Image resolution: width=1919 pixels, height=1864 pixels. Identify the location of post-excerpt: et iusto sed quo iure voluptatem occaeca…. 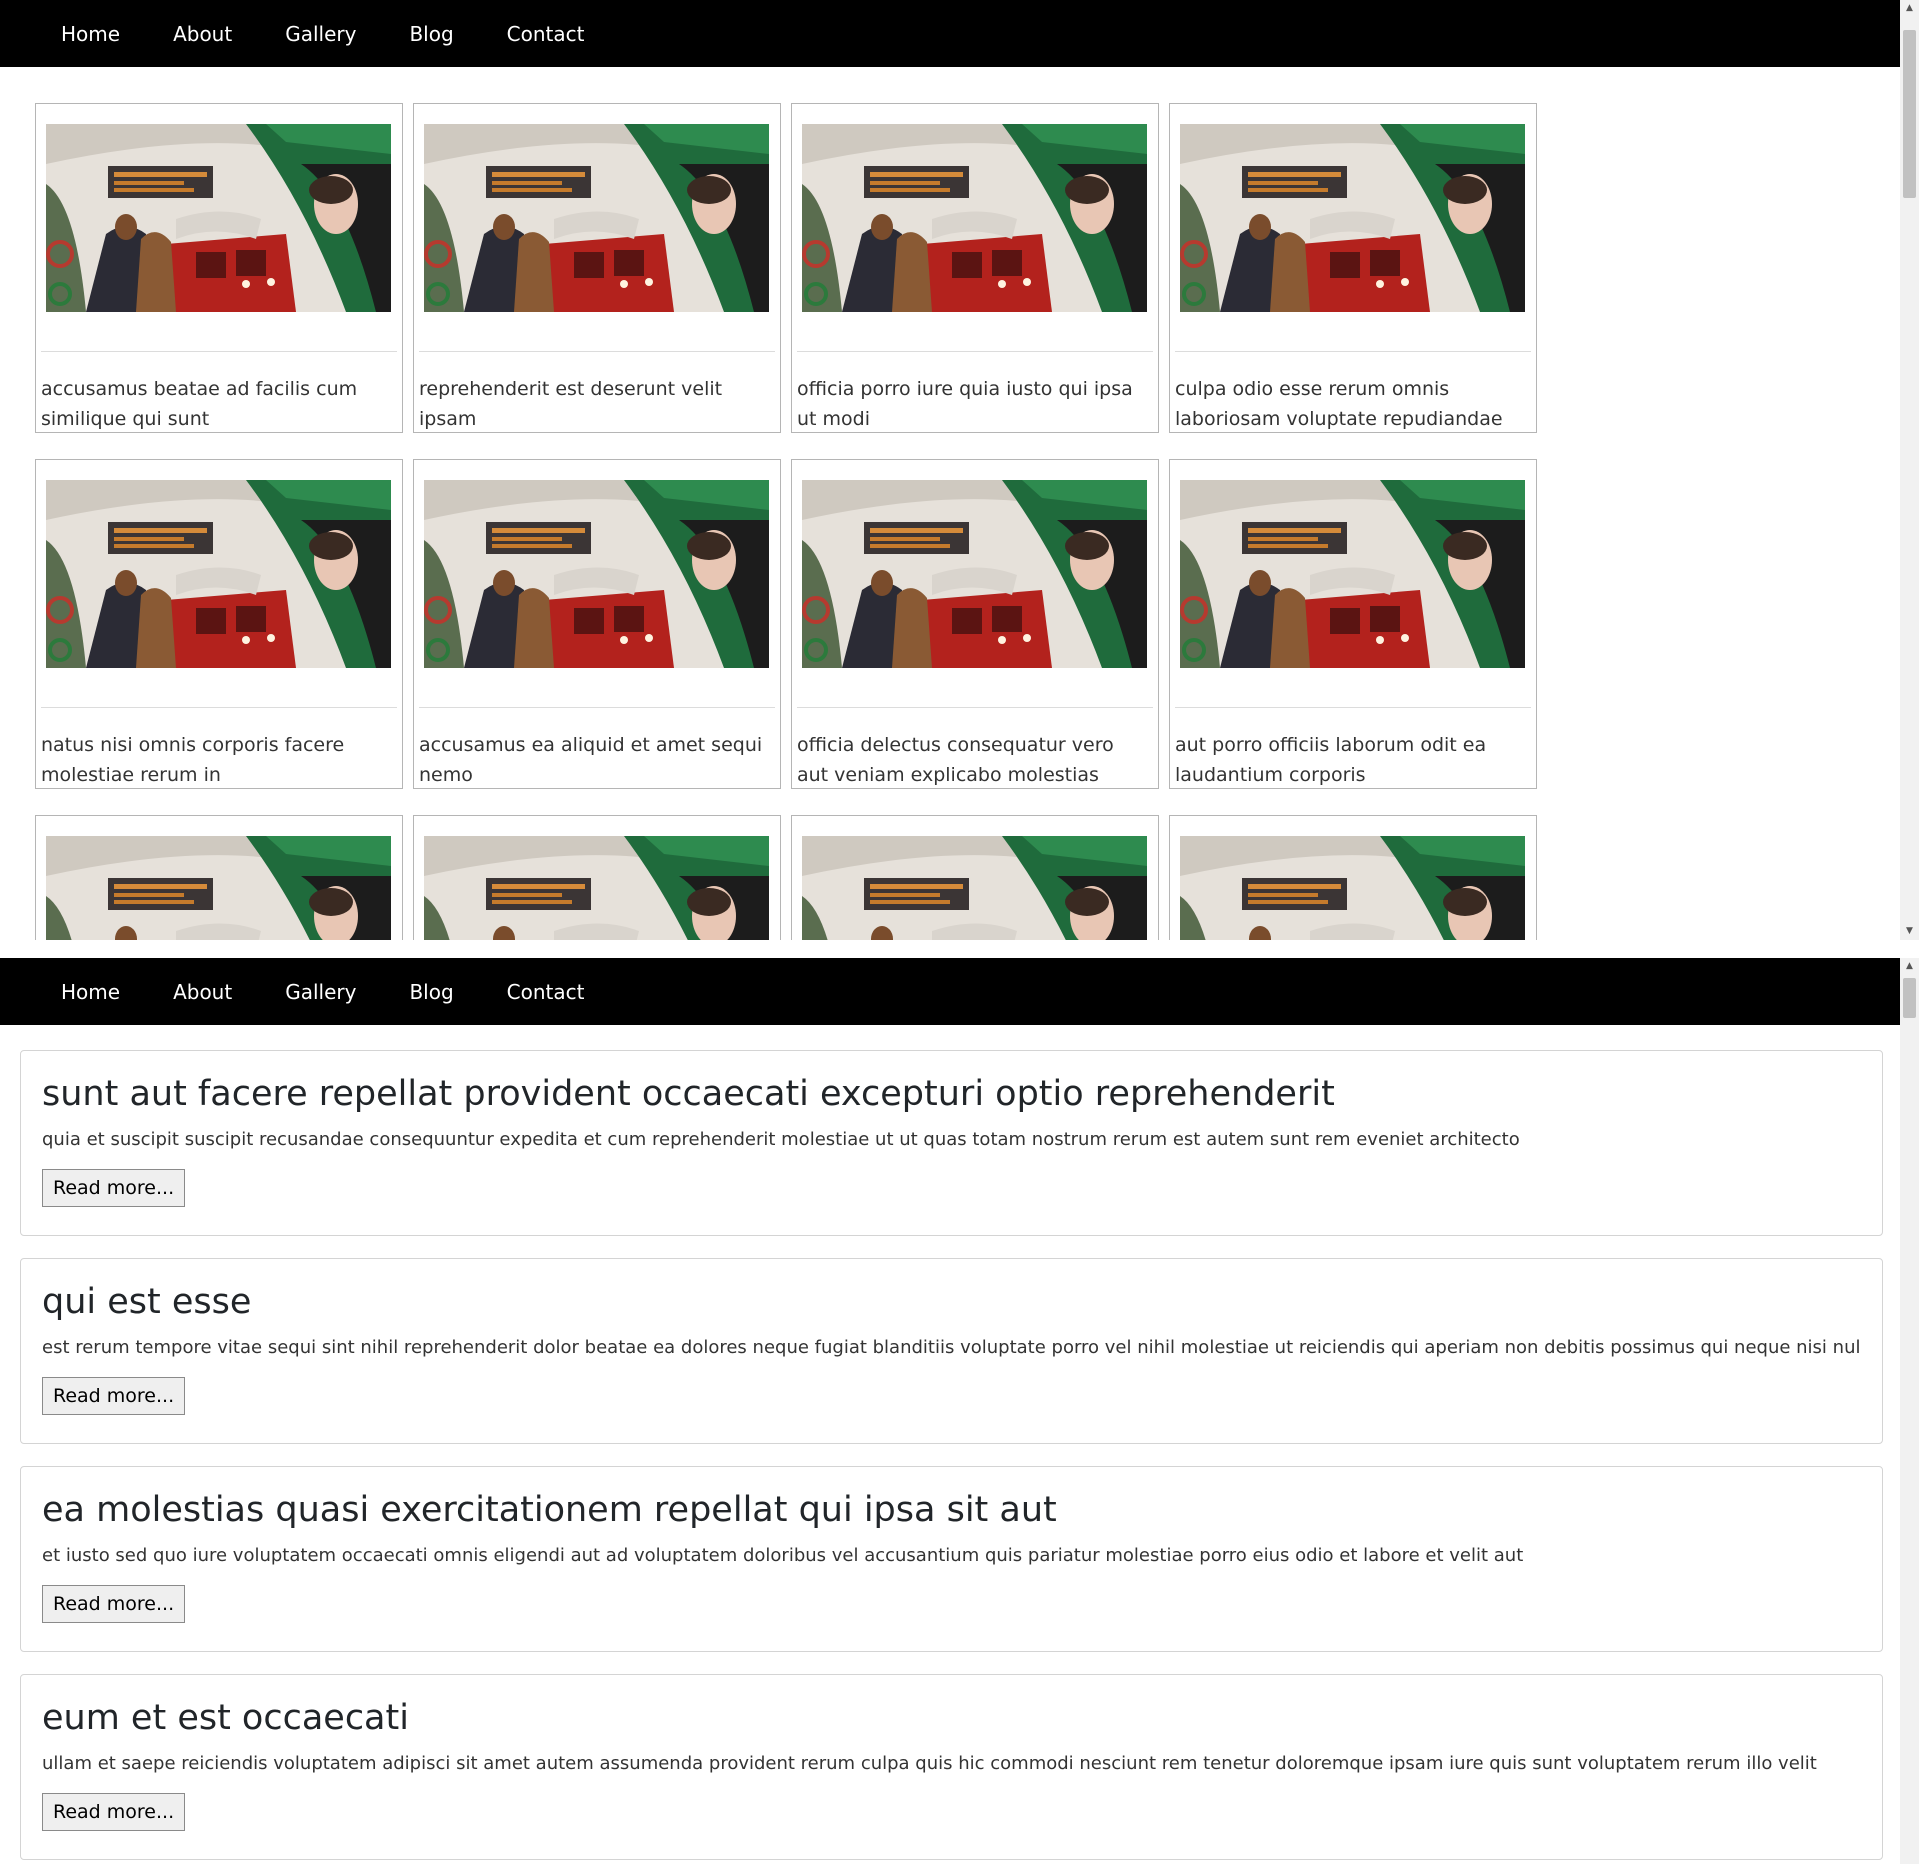
(783, 1555).